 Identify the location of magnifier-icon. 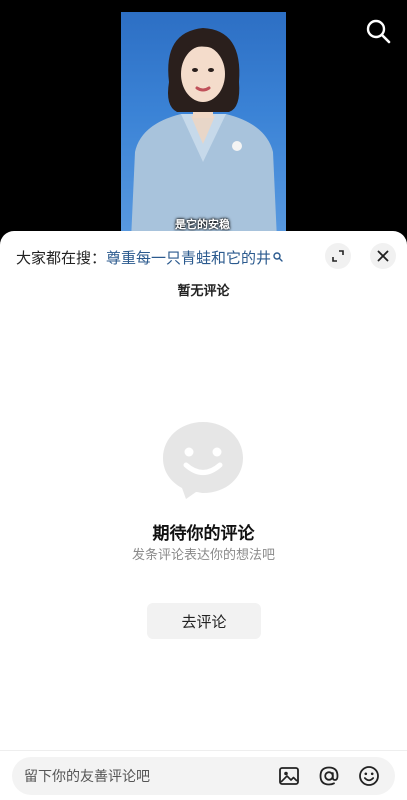
(278, 257).